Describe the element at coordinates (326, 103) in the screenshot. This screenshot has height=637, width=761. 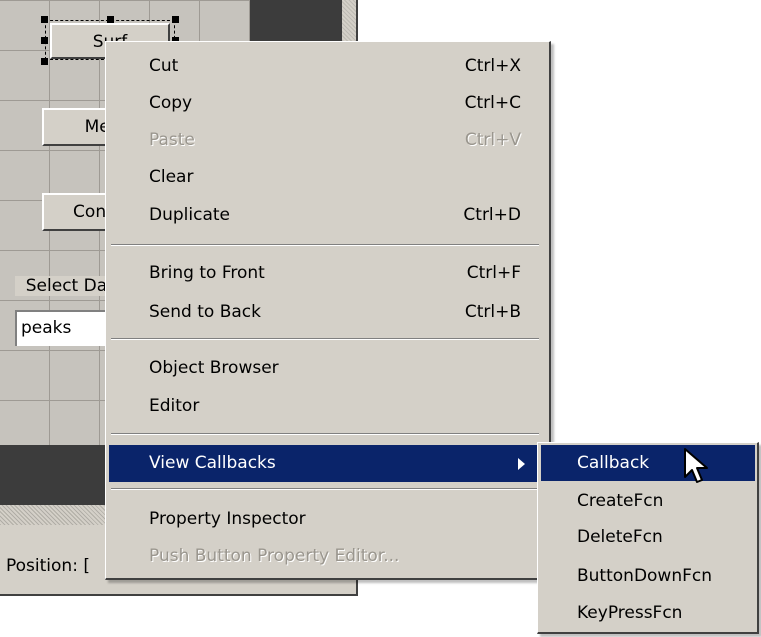
I see `menu-item-copy: Copy Ctrl+C` at that location.